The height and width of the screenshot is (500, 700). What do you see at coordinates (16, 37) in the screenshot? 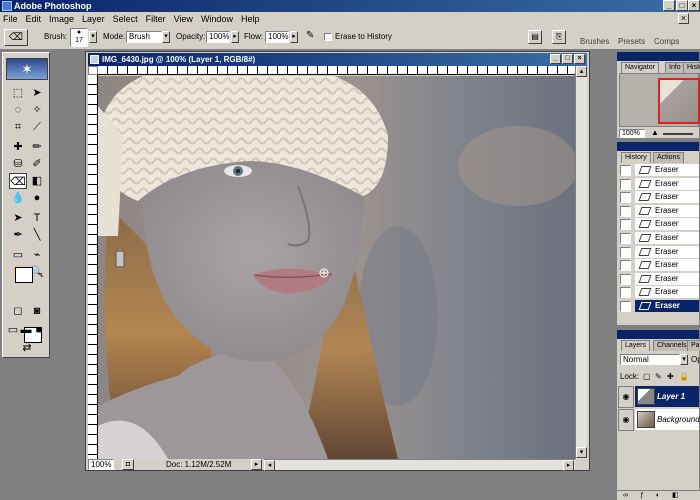
I see `tool-preset-eraser-icon: ⌫` at bounding box center [16, 37].